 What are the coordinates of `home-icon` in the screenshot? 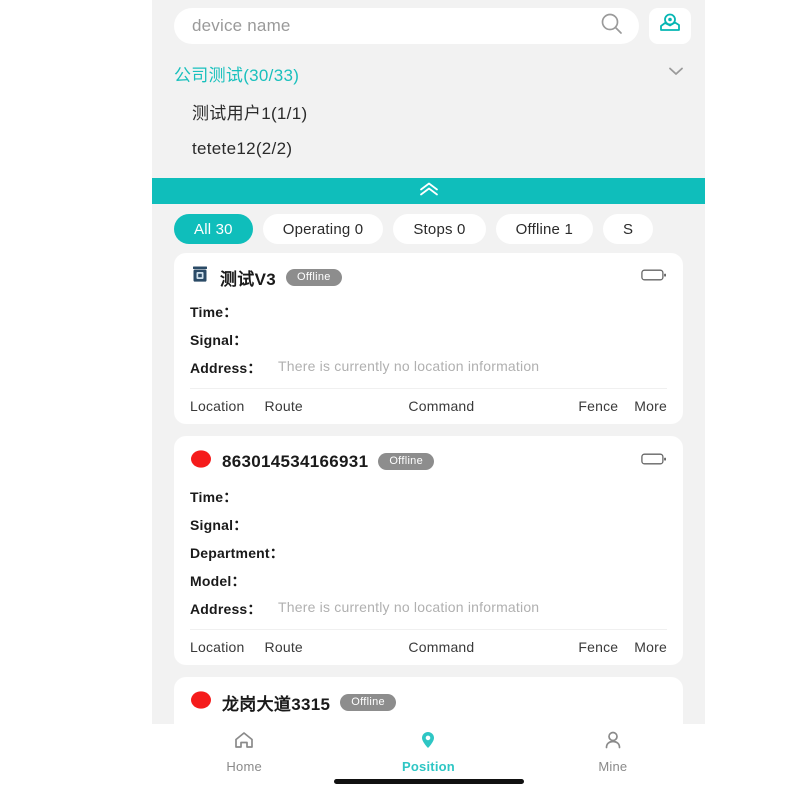 It's located at (244, 742).